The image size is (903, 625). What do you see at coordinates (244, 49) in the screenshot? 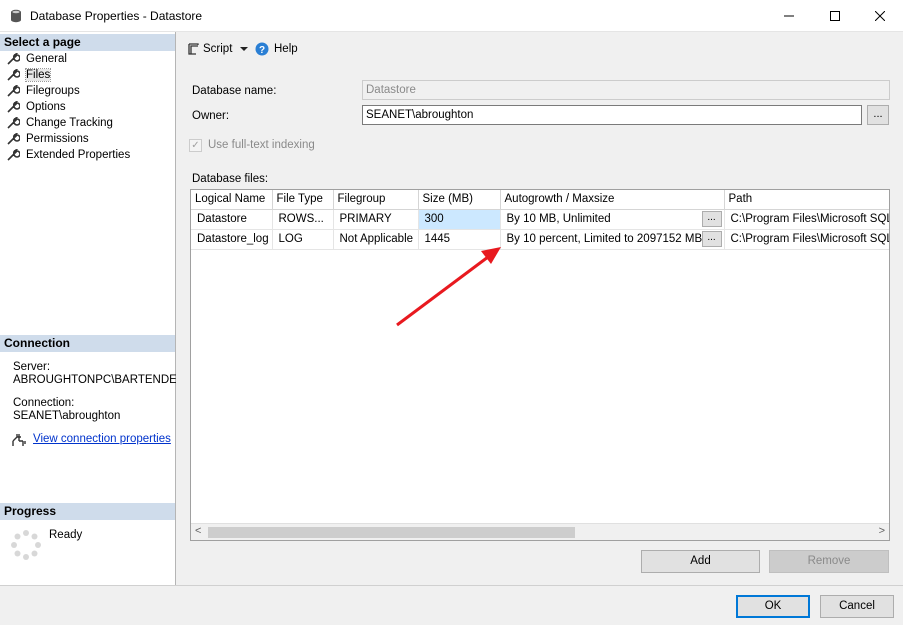
I see `chevron-down-icon` at bounding box center [244, 49].